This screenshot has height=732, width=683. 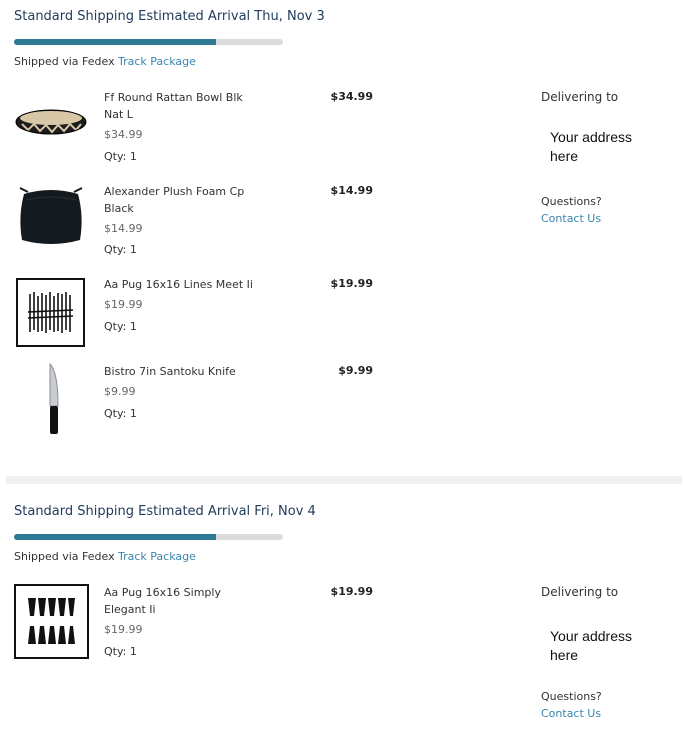 I want to click on item-total: $14.99, so click(x=351, y=190).